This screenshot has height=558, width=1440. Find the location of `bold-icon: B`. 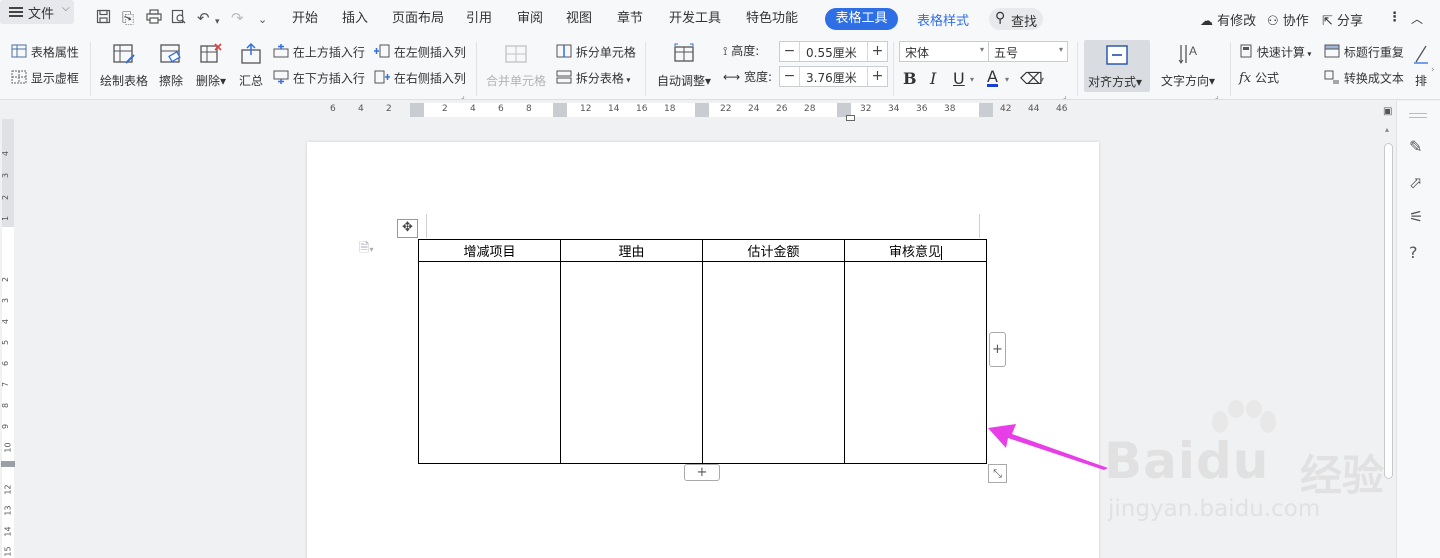

bold-icon: B is located at coordinates (910, 78).